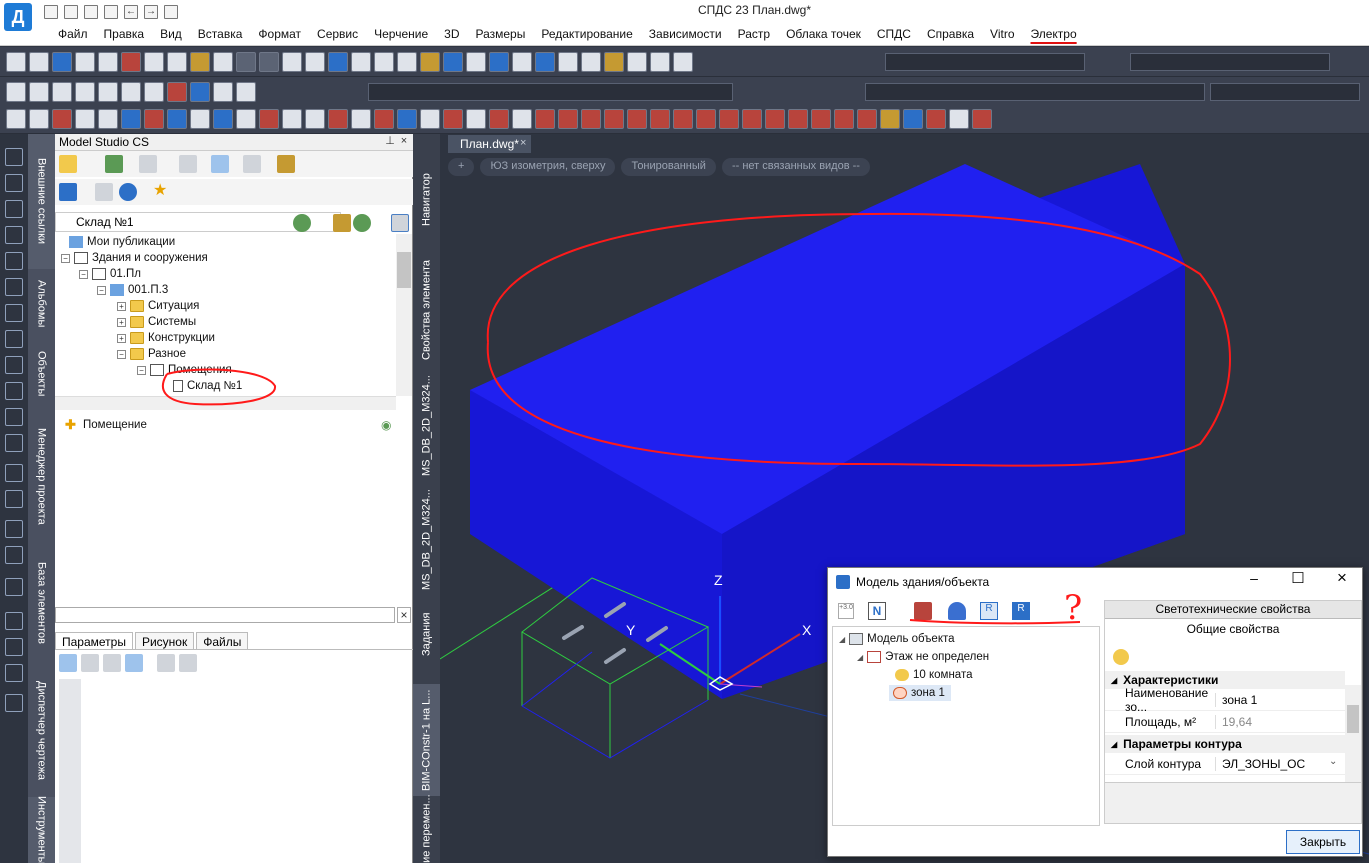 This screenshot has width=1369, height=863. Describe the element at coordinates (171, 34) in the screenshot. I see `menu-view: Вид` at that location.